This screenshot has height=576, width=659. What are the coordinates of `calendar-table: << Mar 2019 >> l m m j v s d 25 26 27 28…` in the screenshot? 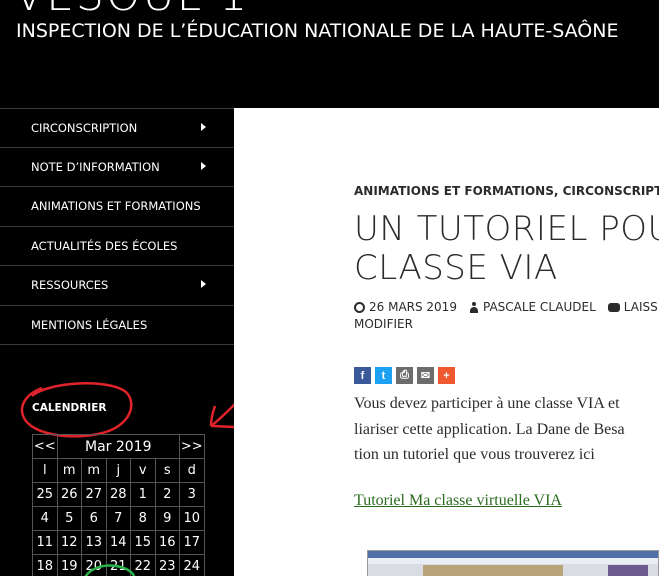 It's located at (118, 505).